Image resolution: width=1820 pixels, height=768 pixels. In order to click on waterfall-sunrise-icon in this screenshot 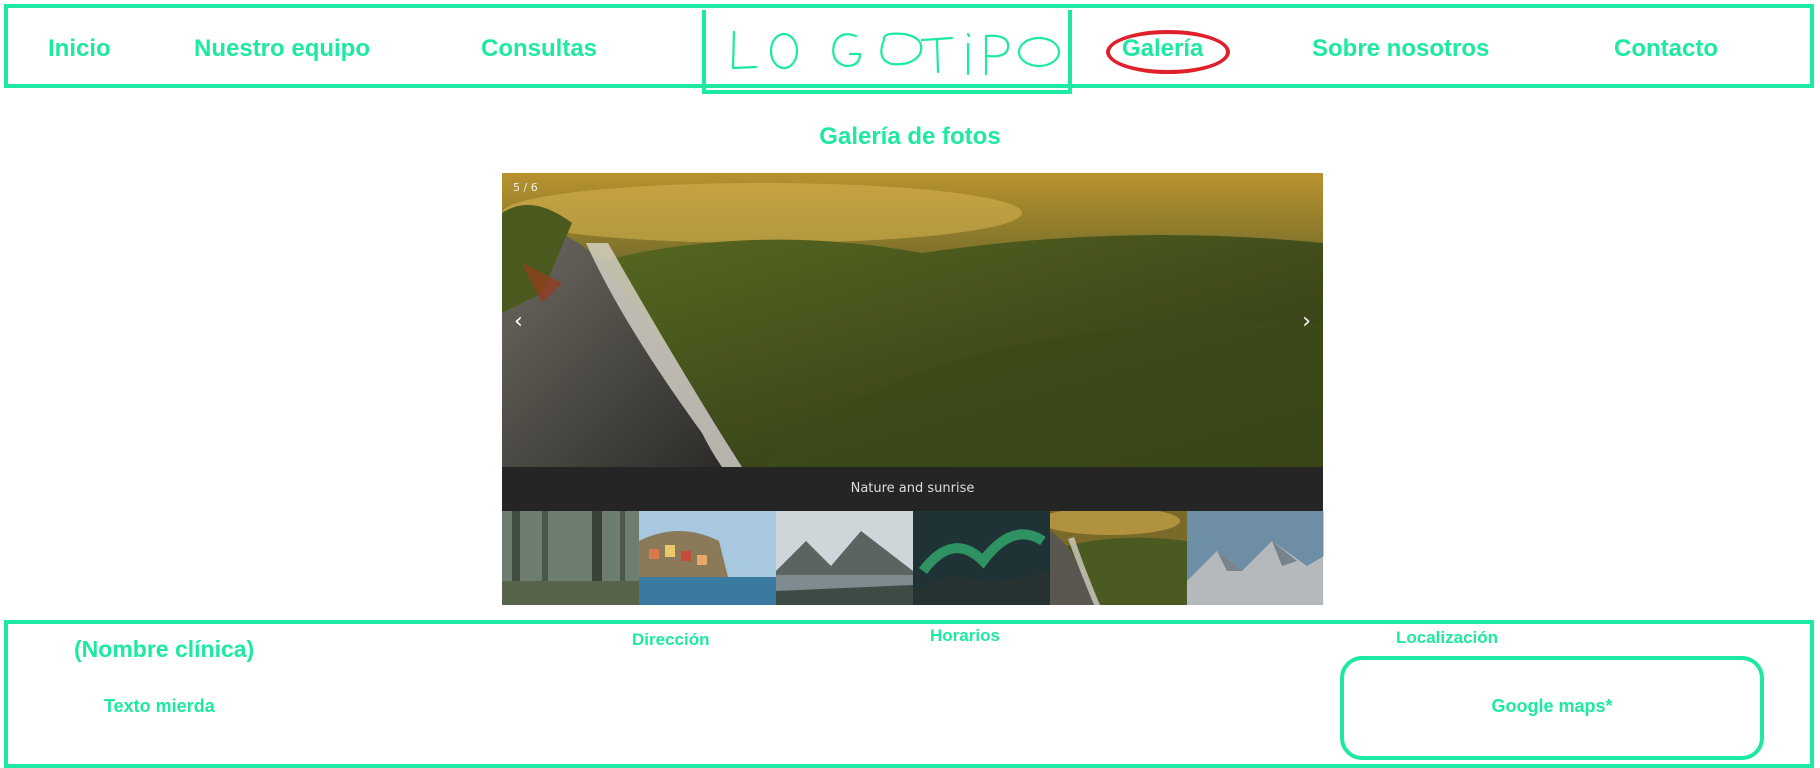, I will do `click(1118, 558)`.